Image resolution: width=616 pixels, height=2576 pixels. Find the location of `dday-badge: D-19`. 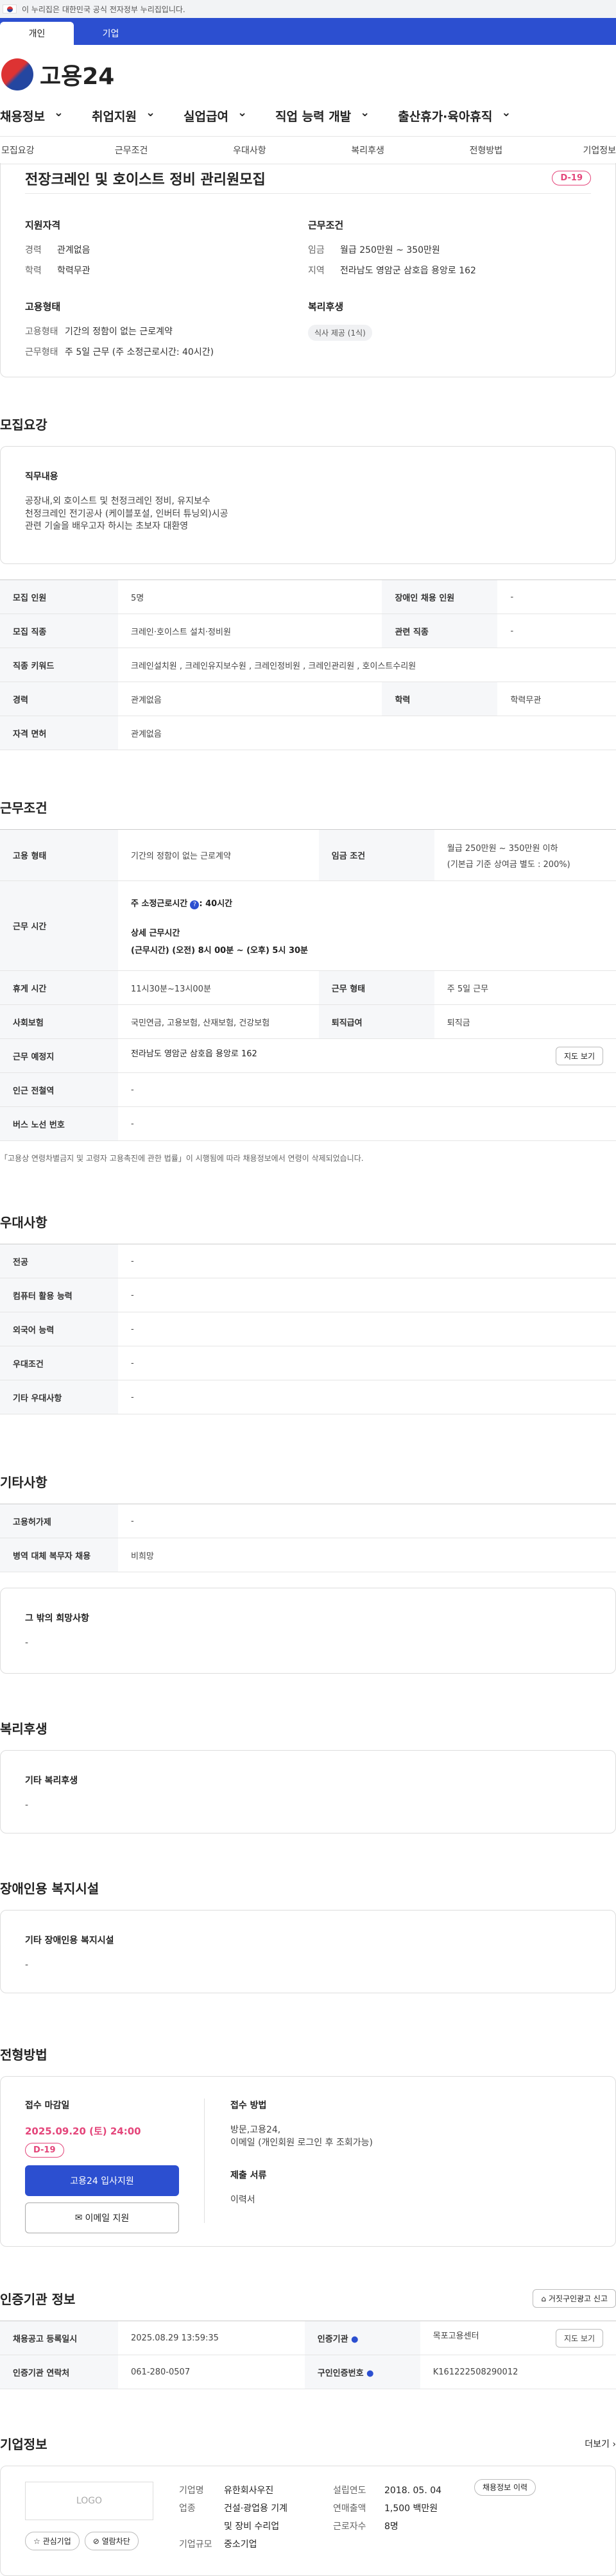

dday-badge: D-19 is located at coordinates (44, 2150).